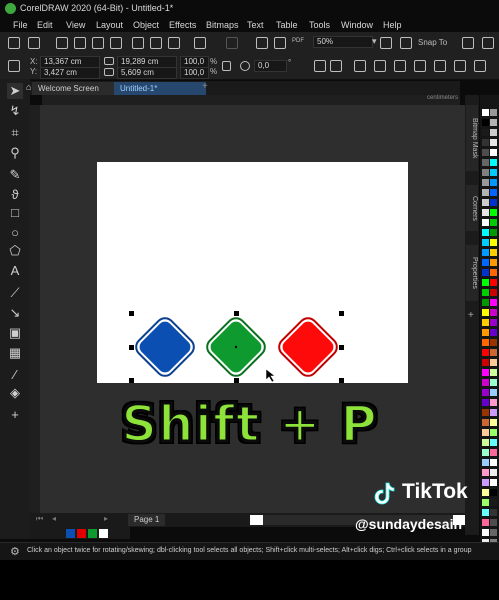 This screenshot has width=499, height=600. What do you see at coordinates (147, 520) in the screenshot?
I see `page-1-tab: Page 1` at bounding box center [147, 520].